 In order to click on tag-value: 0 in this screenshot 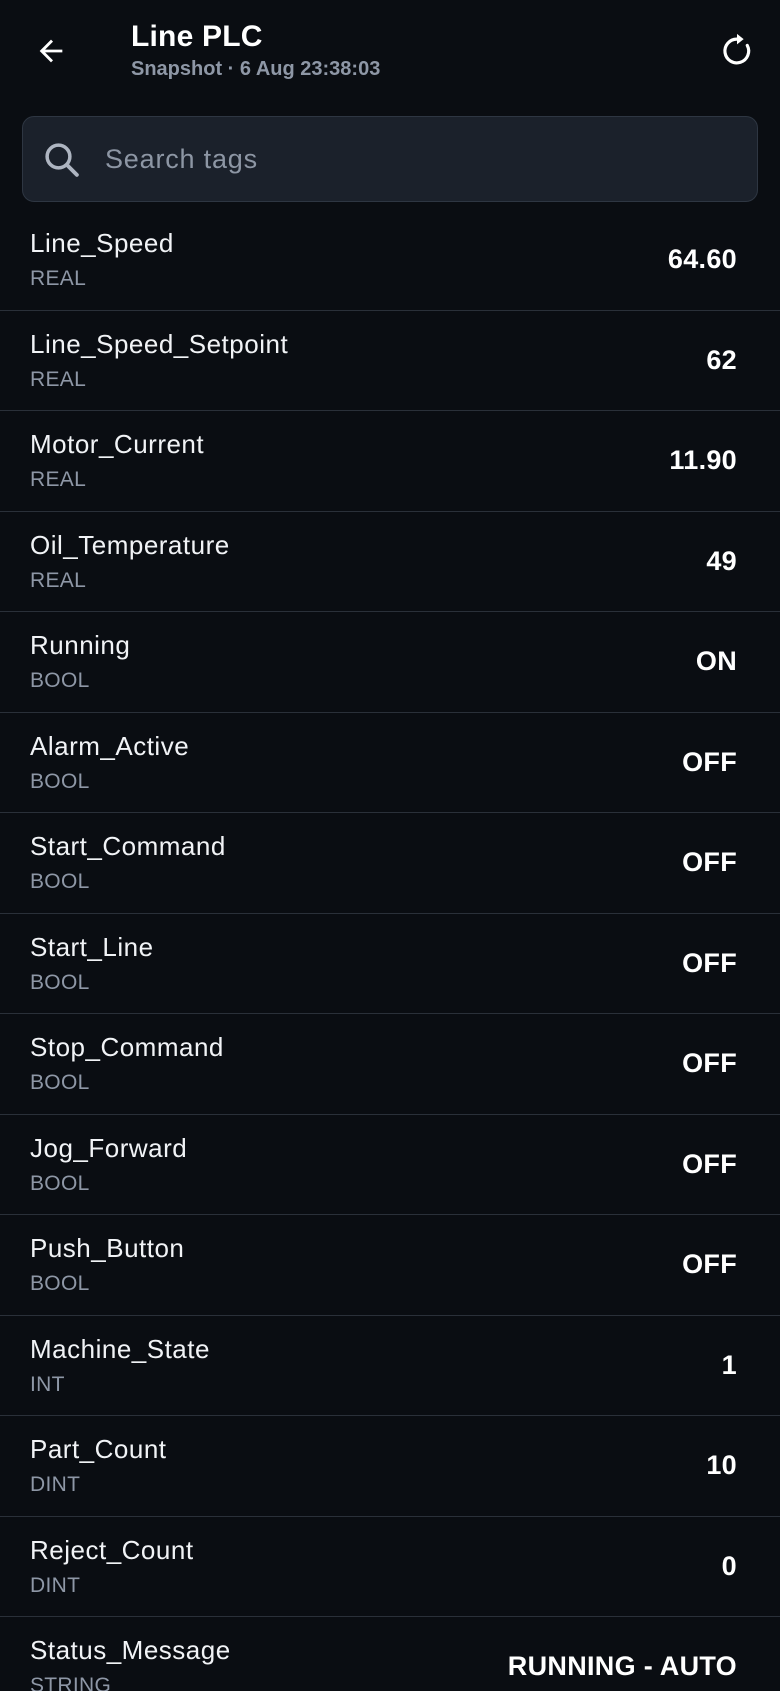, I will do `click(729, 1565)`.